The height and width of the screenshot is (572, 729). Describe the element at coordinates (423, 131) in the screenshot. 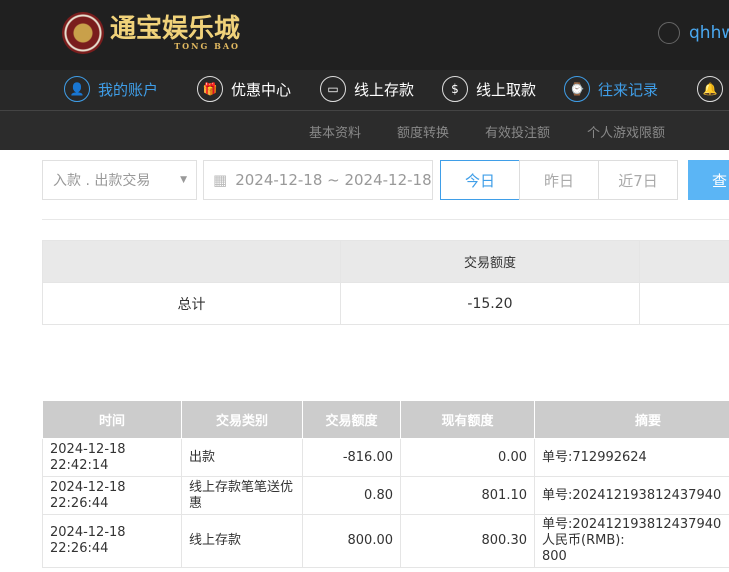

I see `subnav-transfer: 额度转换` at that location.